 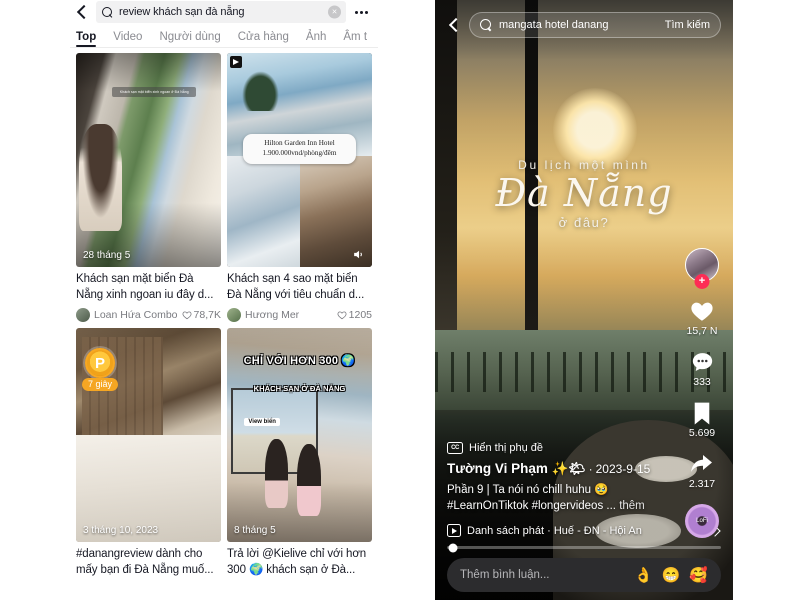 What do you see at coordinates (255, 531) in the screenshot?
I see `date-badge: 8 tháng 5` at bounding box center [255, 531].